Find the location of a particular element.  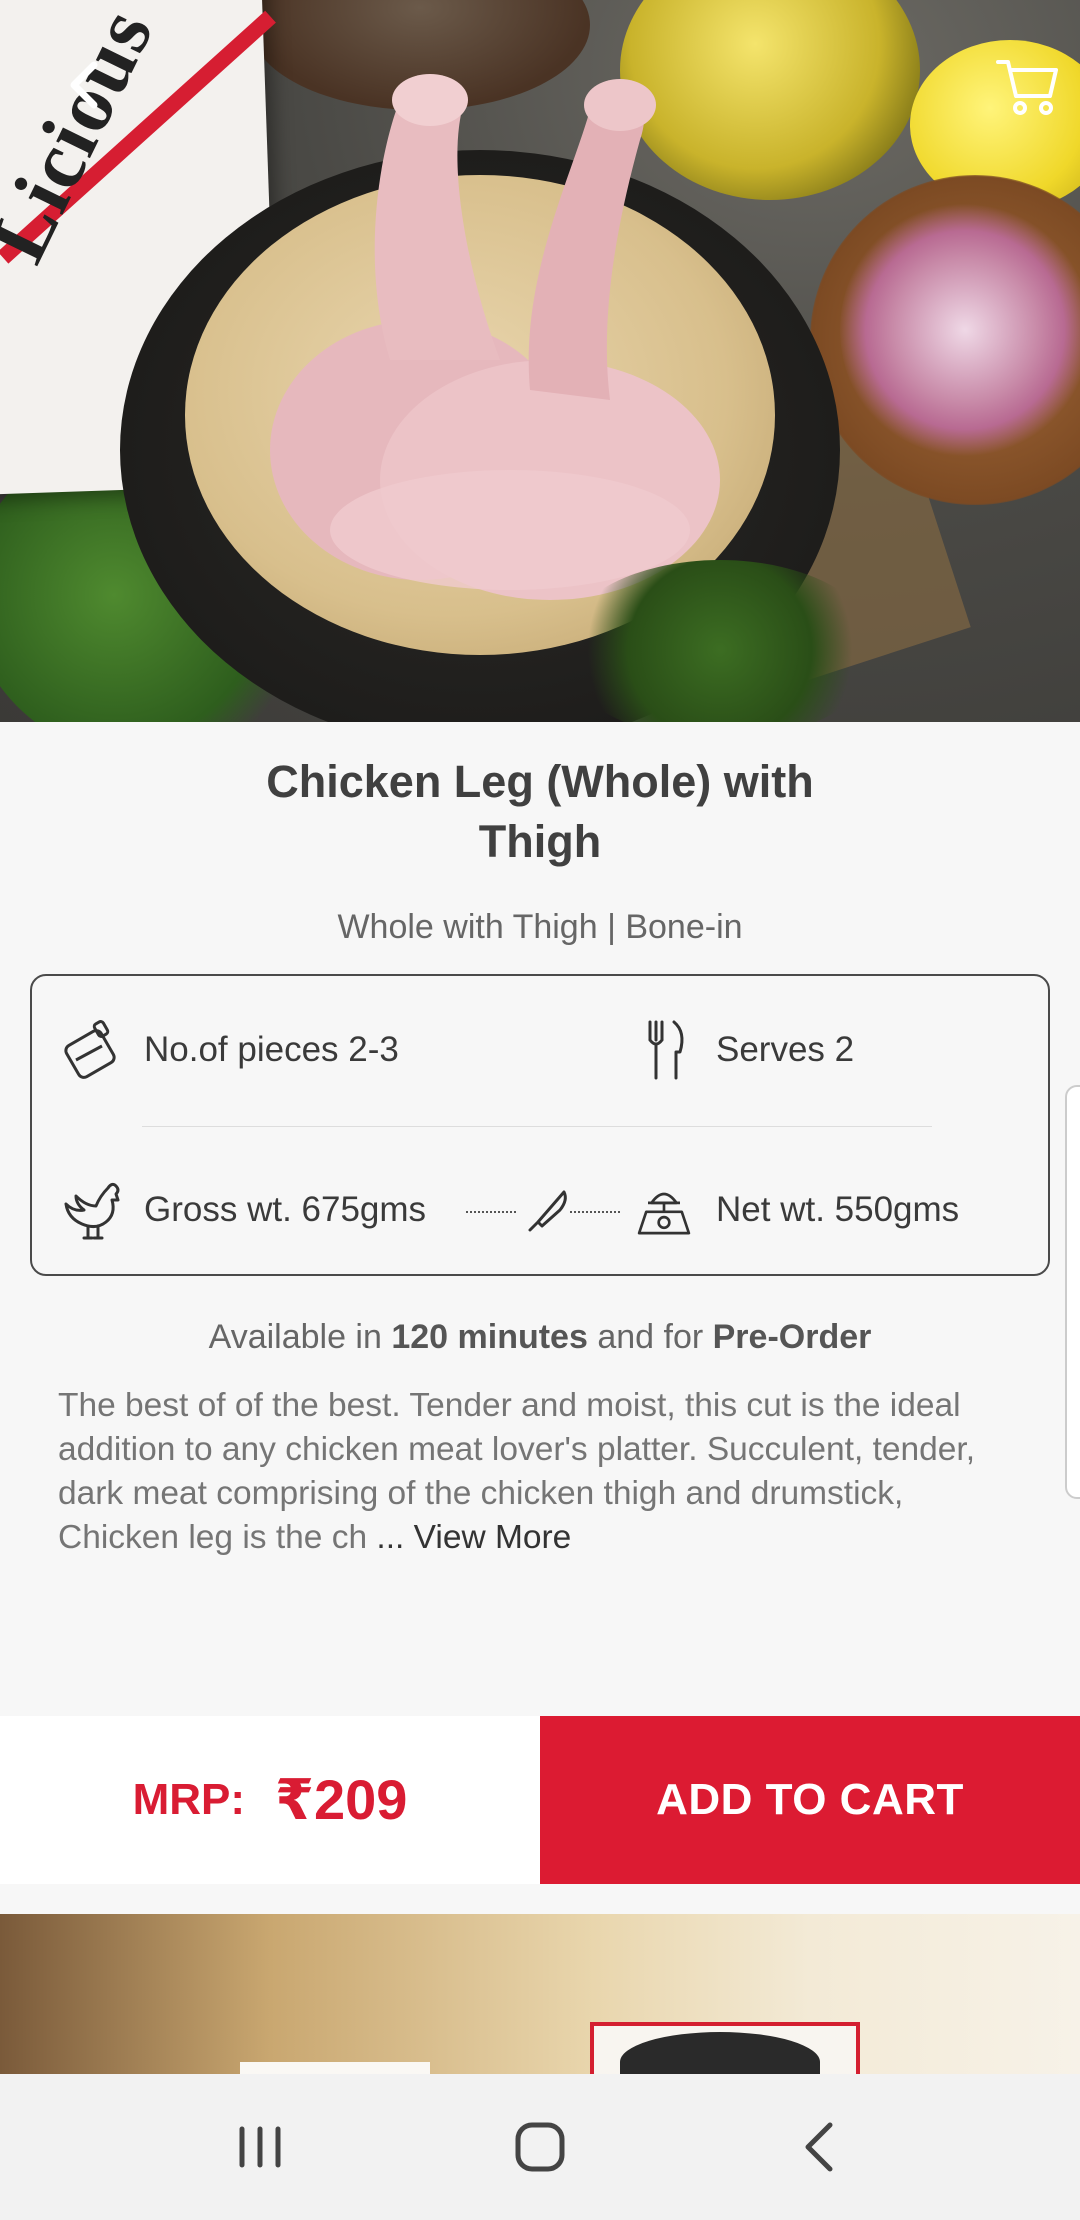

mrp-label: MRP: is located at coordinates (189, 1799).